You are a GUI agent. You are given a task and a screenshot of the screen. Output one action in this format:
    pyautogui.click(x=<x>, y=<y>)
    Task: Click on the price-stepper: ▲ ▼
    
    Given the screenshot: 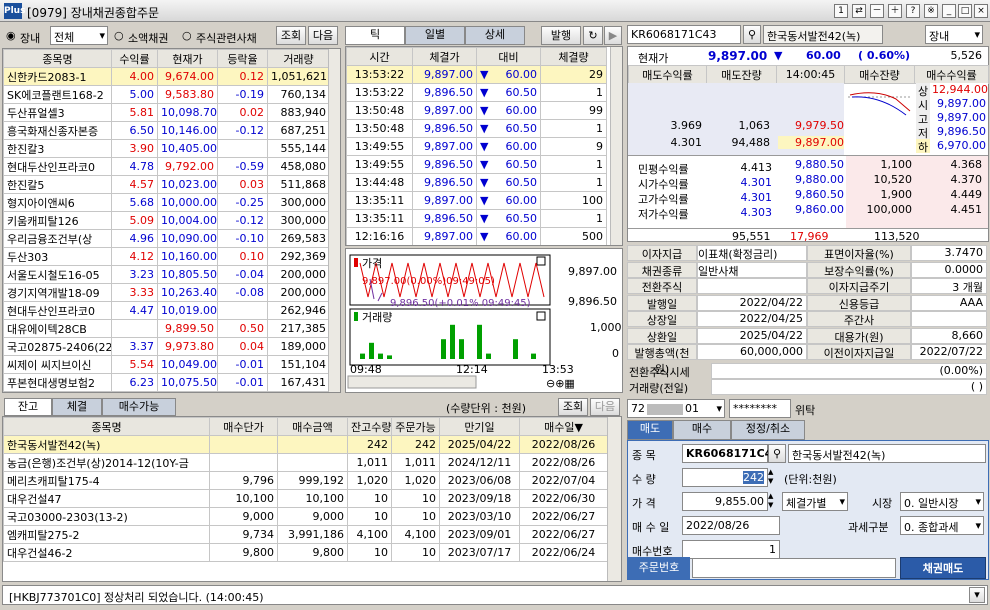 What is the action you would take?
    pyautogui.click(x=773, y=501)
    